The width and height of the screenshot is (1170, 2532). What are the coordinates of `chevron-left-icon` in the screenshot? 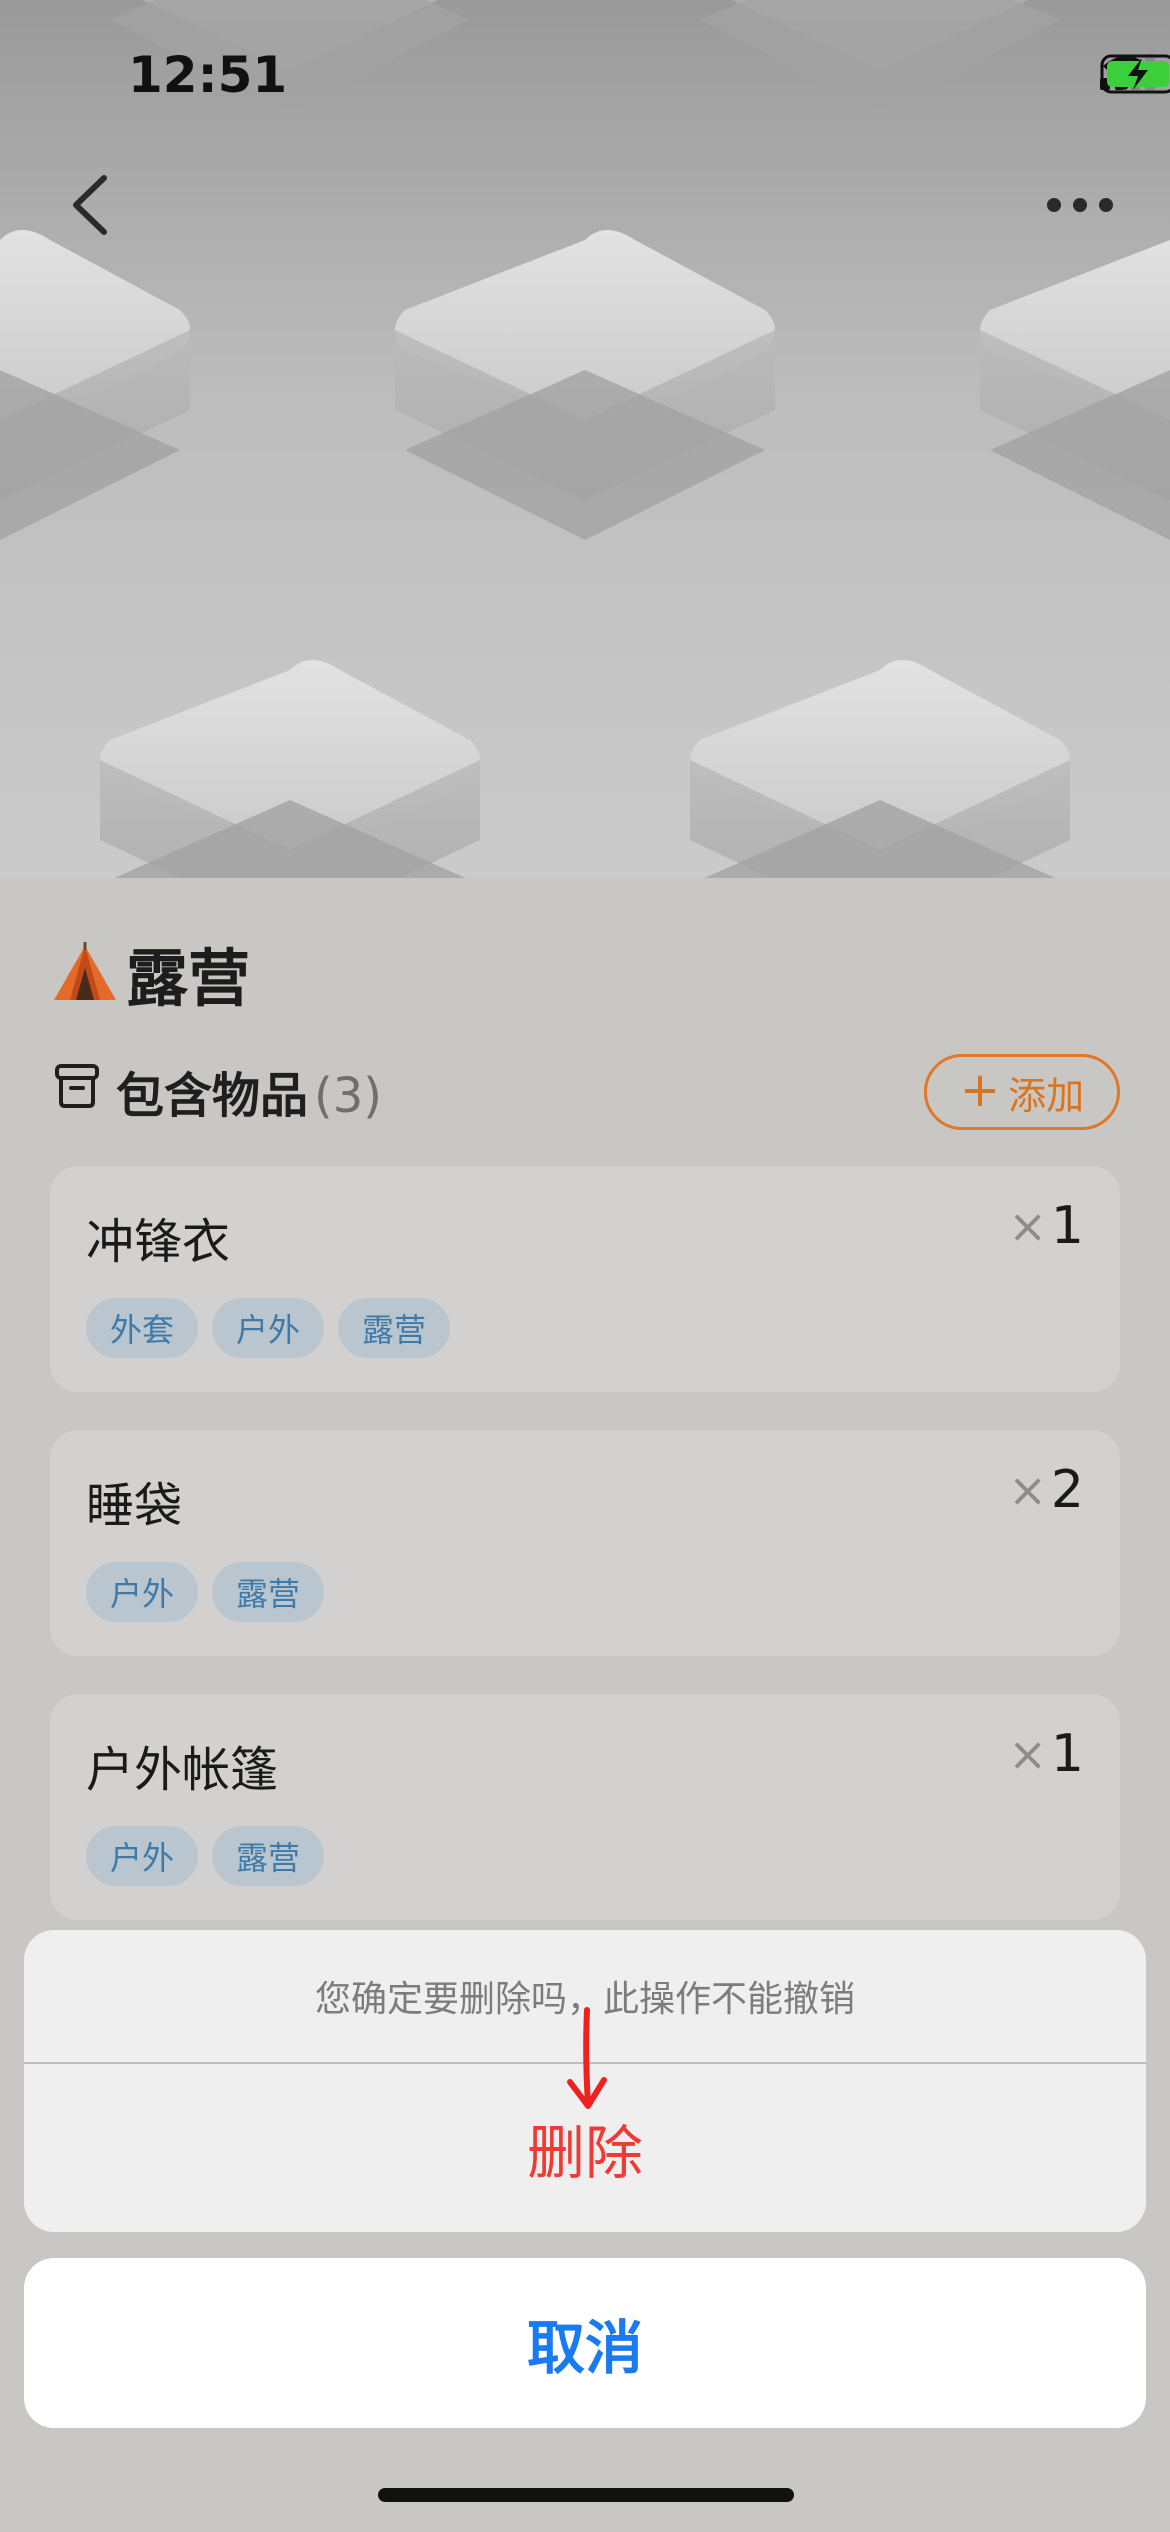 It's located at (90, 205).